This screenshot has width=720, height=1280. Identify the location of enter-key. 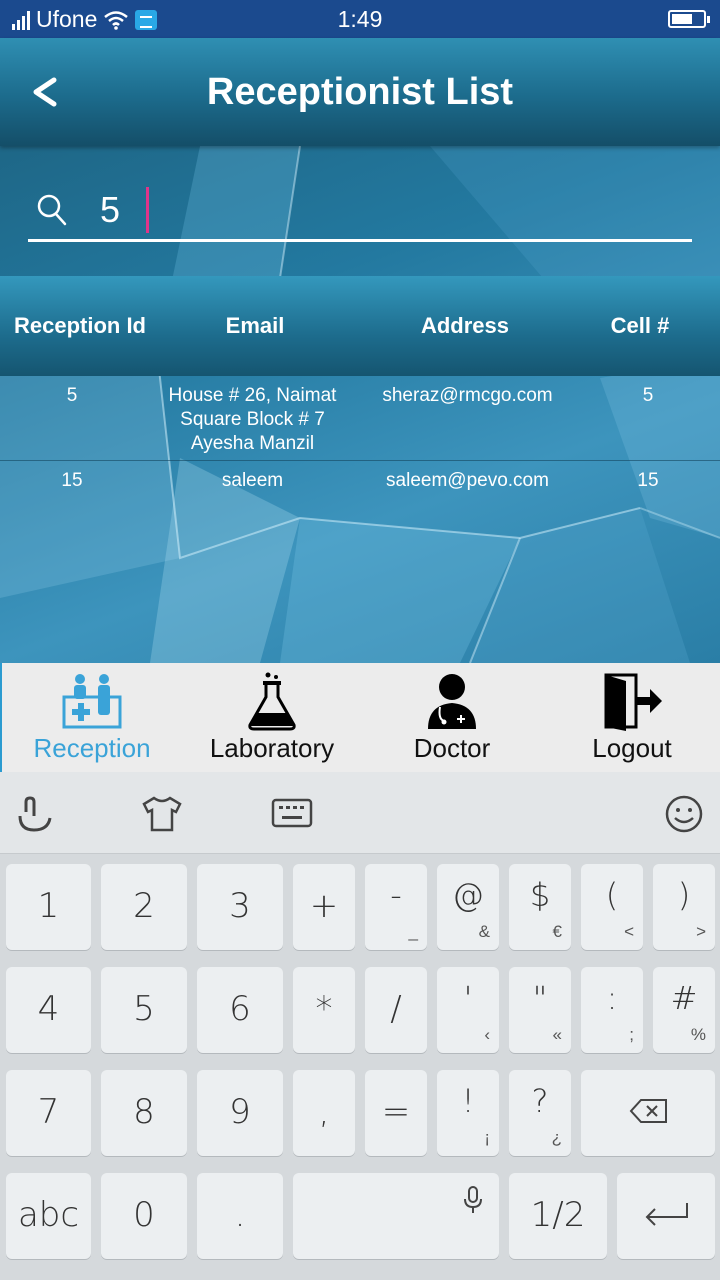
(666, 1216).